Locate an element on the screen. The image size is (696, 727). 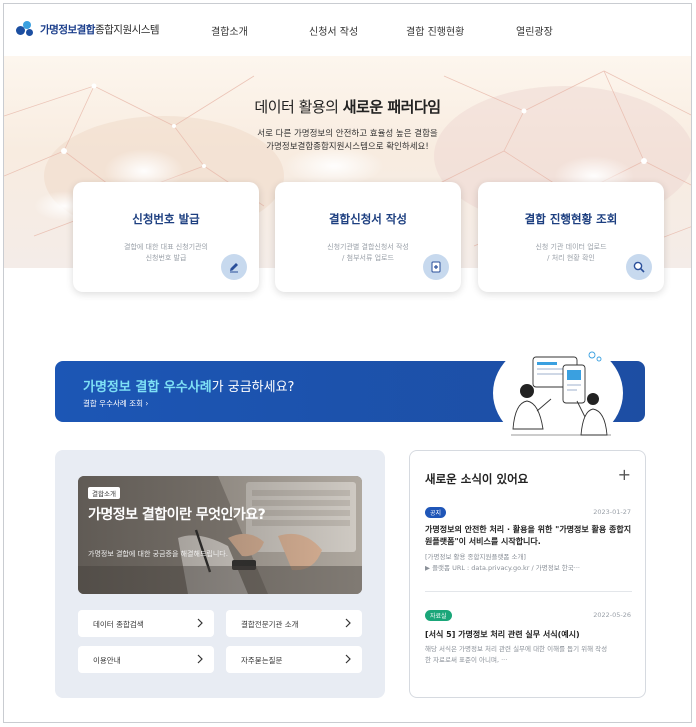
banner-illustration-circle is located at coordinates (558, 393).